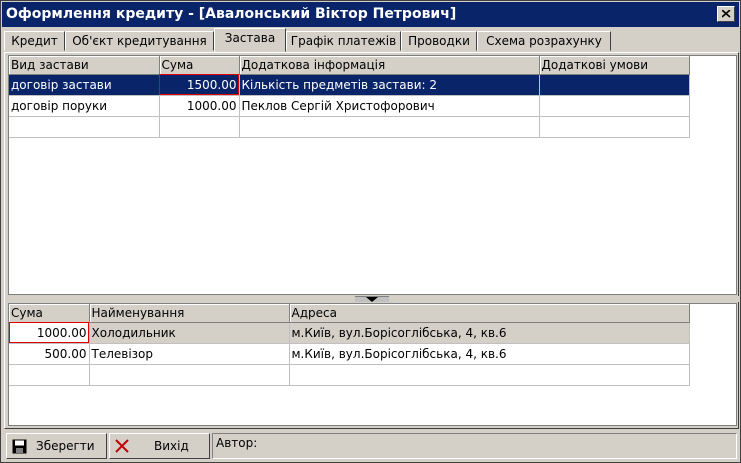 The width and height of the screenshot is (741, 463). I want to click on author-label: Автор:, so click(237, 443).